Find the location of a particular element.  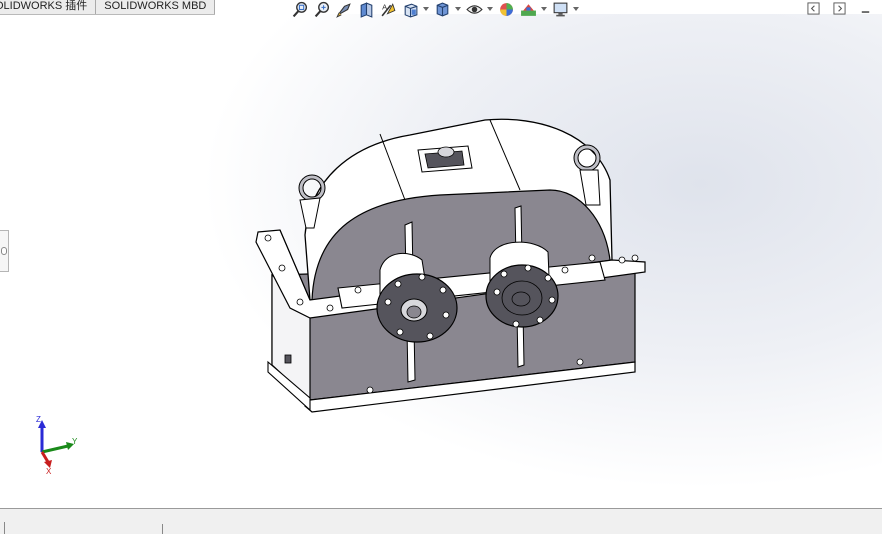

view-settings-dropdown is located at coordinates (576, 9).